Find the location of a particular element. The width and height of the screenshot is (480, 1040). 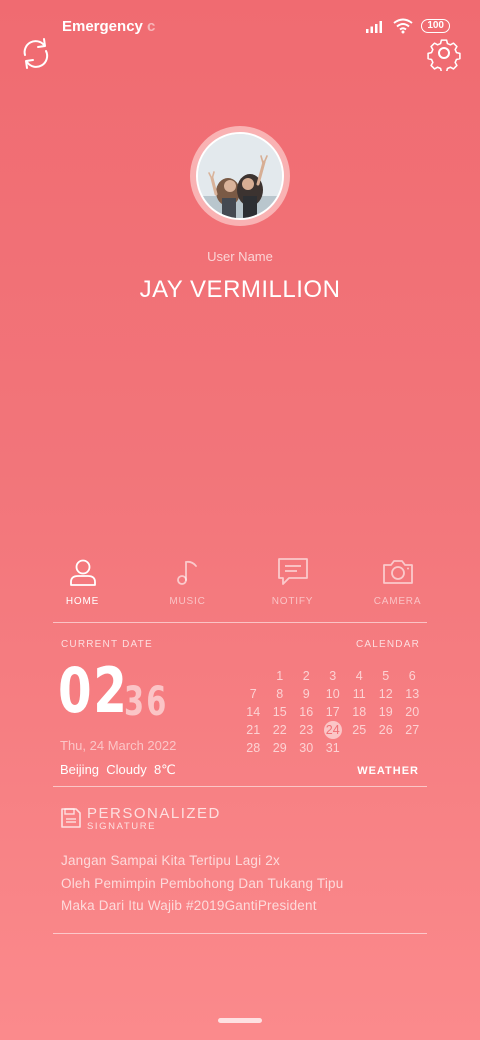

status-carrier-text: Emergency c is located at coordinates (109, 26).